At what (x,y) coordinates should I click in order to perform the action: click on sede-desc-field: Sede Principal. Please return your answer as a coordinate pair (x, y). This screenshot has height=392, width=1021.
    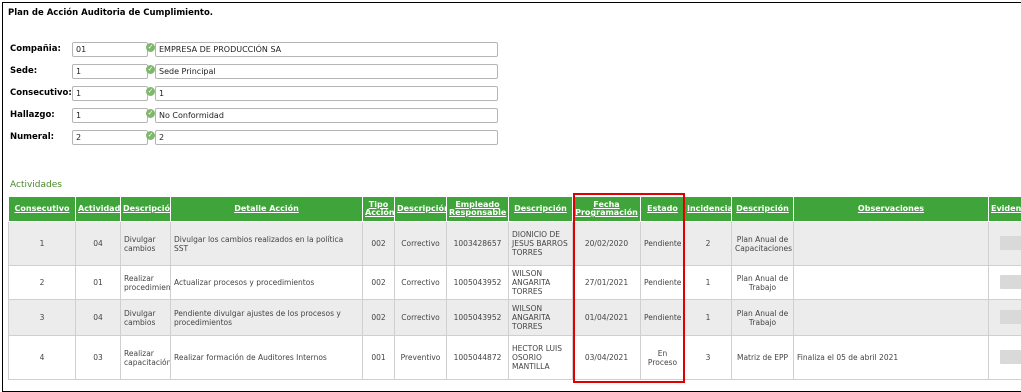
    Looking at the image, I should click on (326, 71).